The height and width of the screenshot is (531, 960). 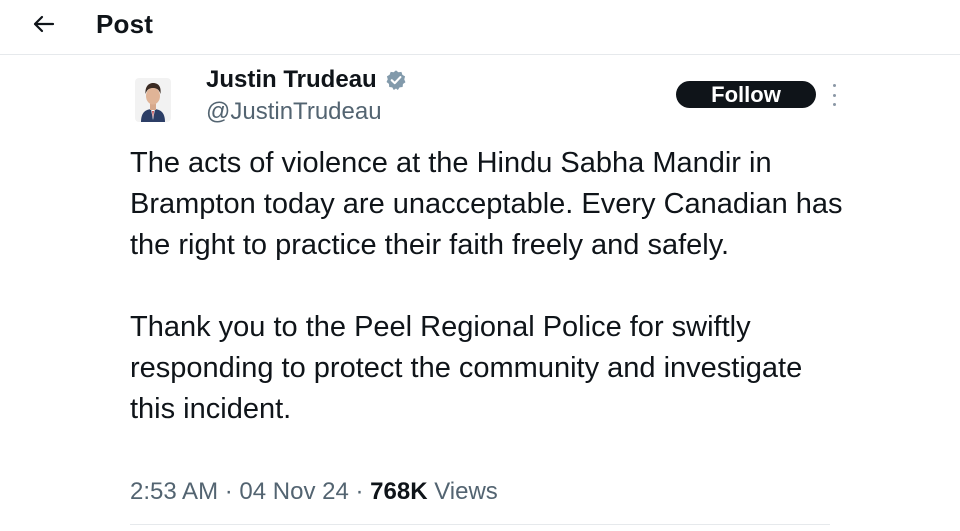 What do you see at coordinates (746, 94) in the screenshot?
I see `follow-button: Follow` at bounding box center [746, 94].